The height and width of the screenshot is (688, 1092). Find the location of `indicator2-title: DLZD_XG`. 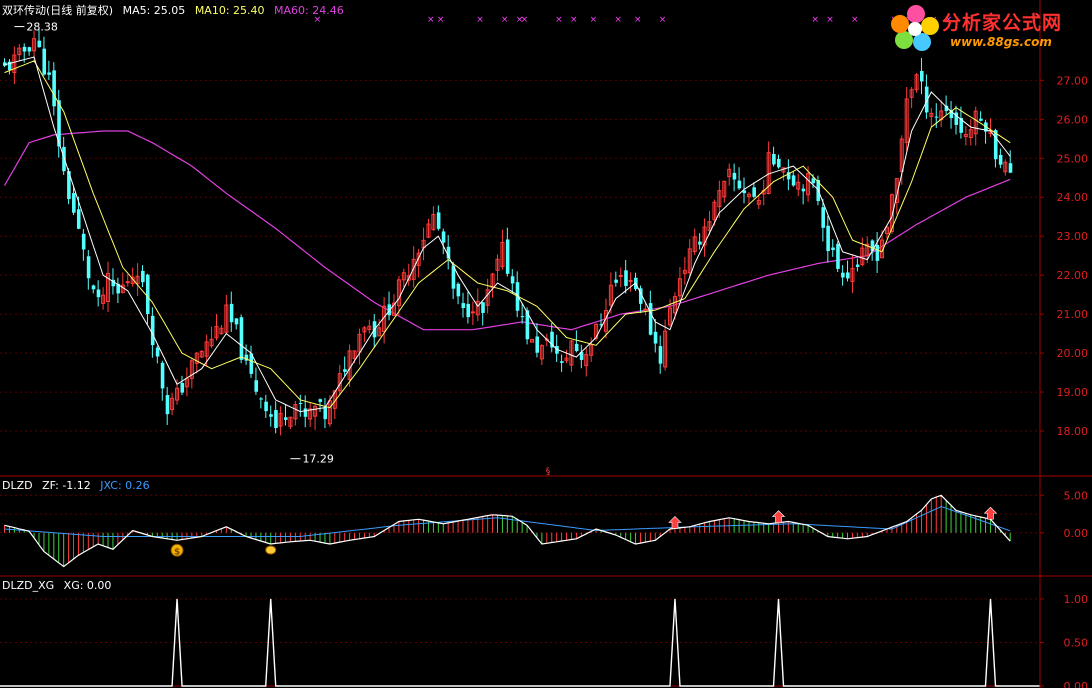

indicator2-title: DLZD_XG is located at coordinates (28, 585).